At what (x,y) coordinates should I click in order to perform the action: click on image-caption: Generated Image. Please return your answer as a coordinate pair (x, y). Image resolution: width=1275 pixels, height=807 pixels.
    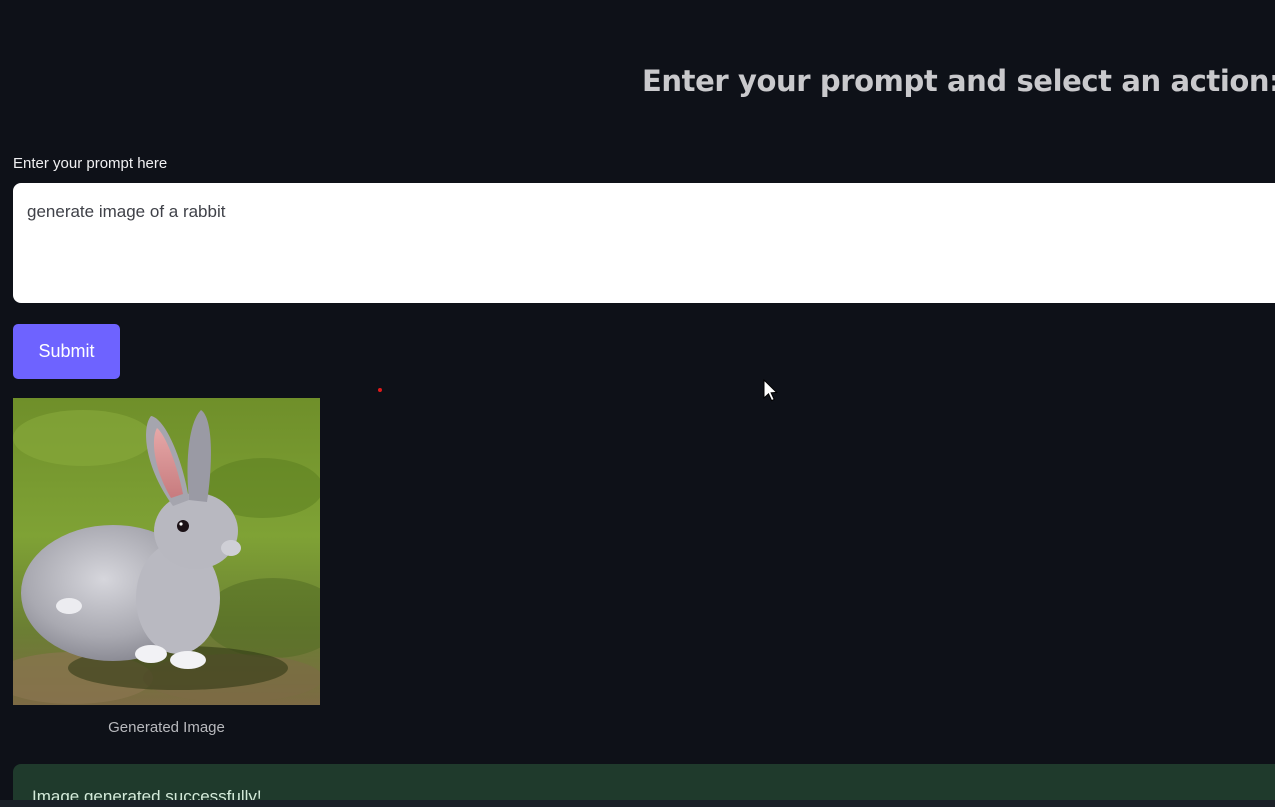
    Looking at the image, I should click on (166, 727).